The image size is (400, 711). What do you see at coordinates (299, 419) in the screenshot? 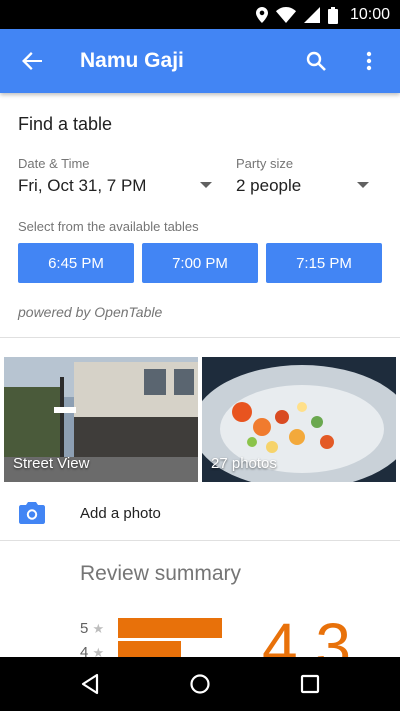
I see `photos-tile: 27 photos` at bounding box center [299, 419].